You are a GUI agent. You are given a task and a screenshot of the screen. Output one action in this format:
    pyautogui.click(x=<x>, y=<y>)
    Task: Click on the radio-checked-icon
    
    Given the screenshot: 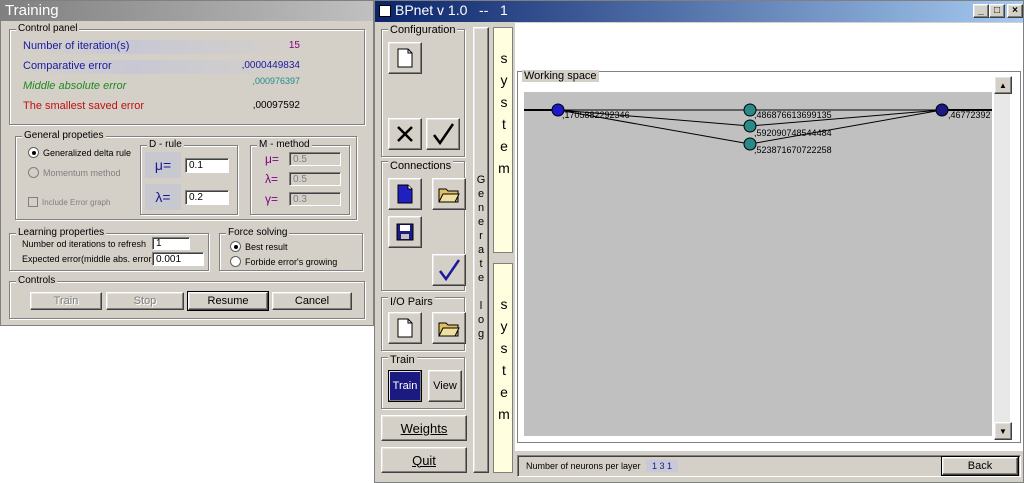 What is the action you would take?
    pyautogui.click(x=33, y=152)
    